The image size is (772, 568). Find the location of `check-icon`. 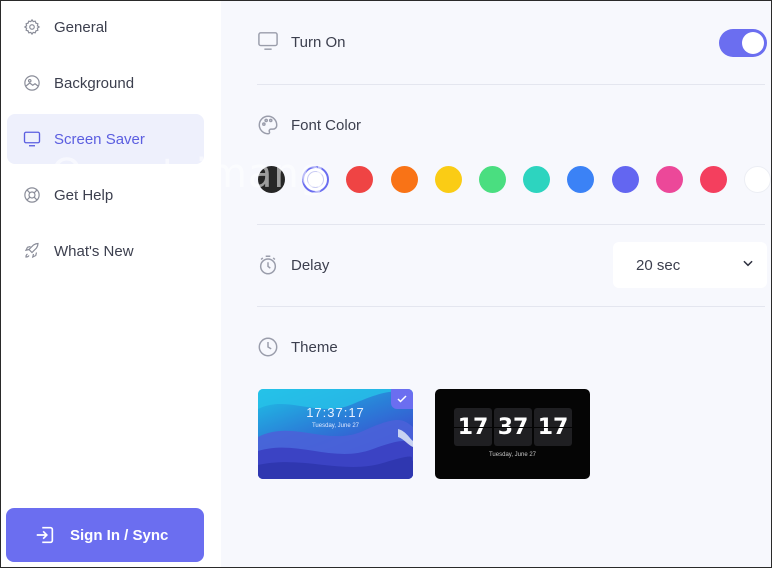

check-icon is located at coordinates (402, 399).